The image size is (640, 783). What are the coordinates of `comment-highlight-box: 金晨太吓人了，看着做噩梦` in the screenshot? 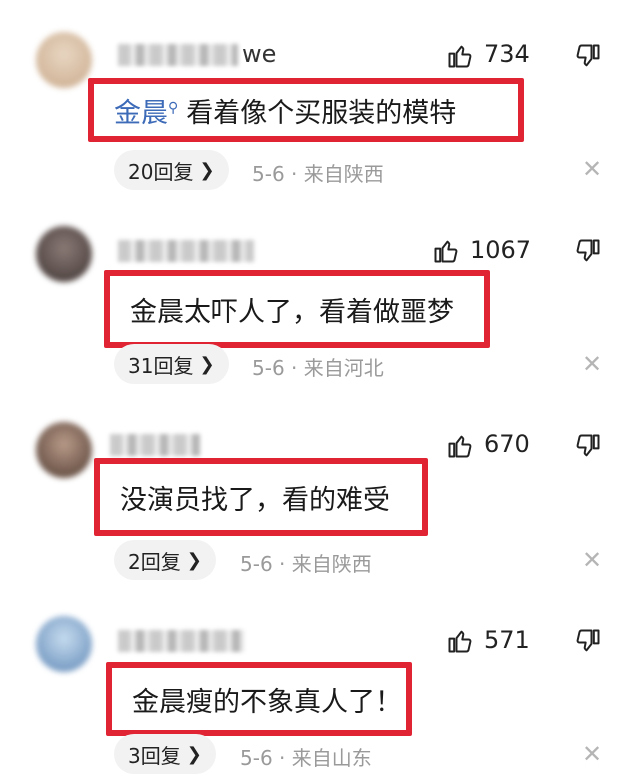 It's located at (297, 309).